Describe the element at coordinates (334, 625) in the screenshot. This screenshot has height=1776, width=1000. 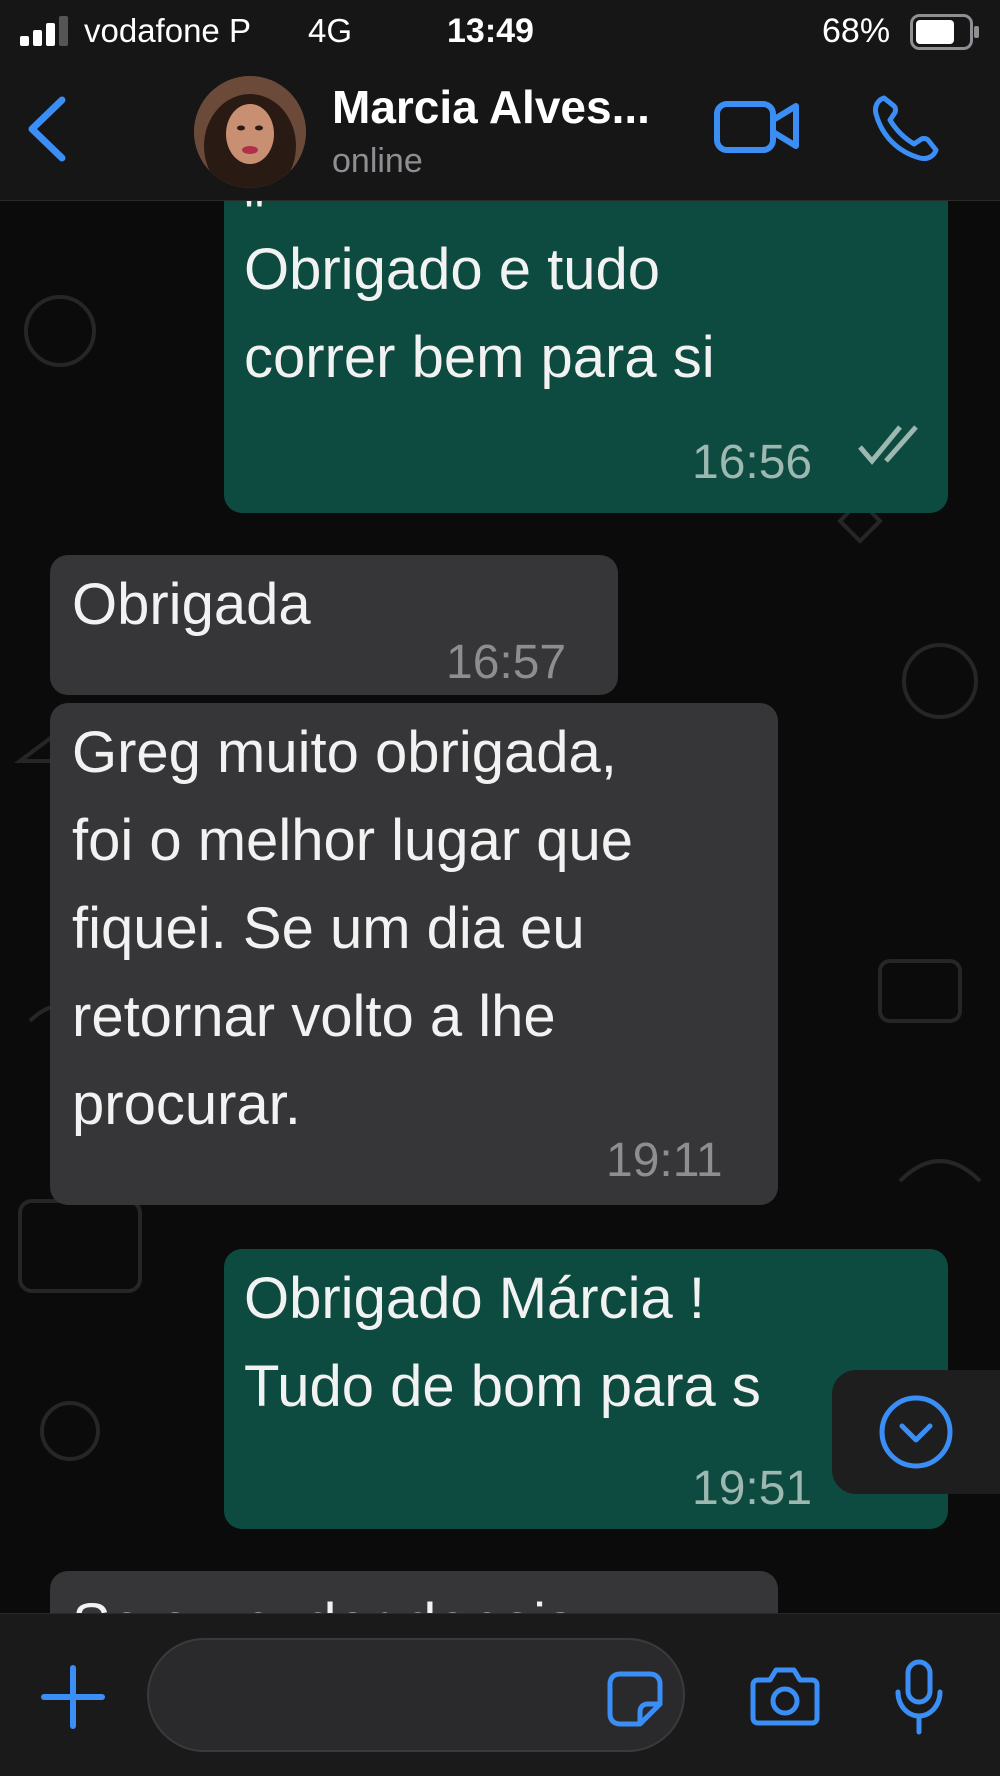
I see `incoming-message: Obrigada 16:57` at that location.